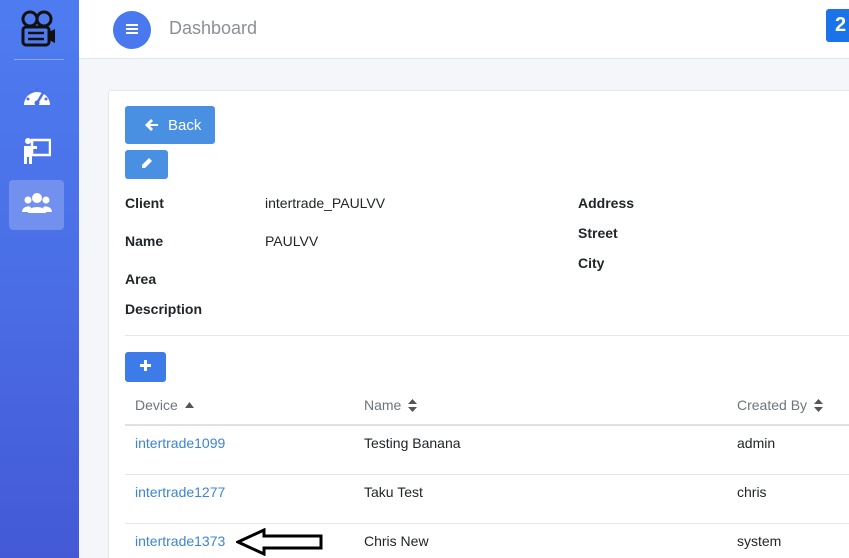  What do you see at coordinates (180, 541) in the screenshot?
I see `device-link: intertrade1373` at bounding box center [180, 541].